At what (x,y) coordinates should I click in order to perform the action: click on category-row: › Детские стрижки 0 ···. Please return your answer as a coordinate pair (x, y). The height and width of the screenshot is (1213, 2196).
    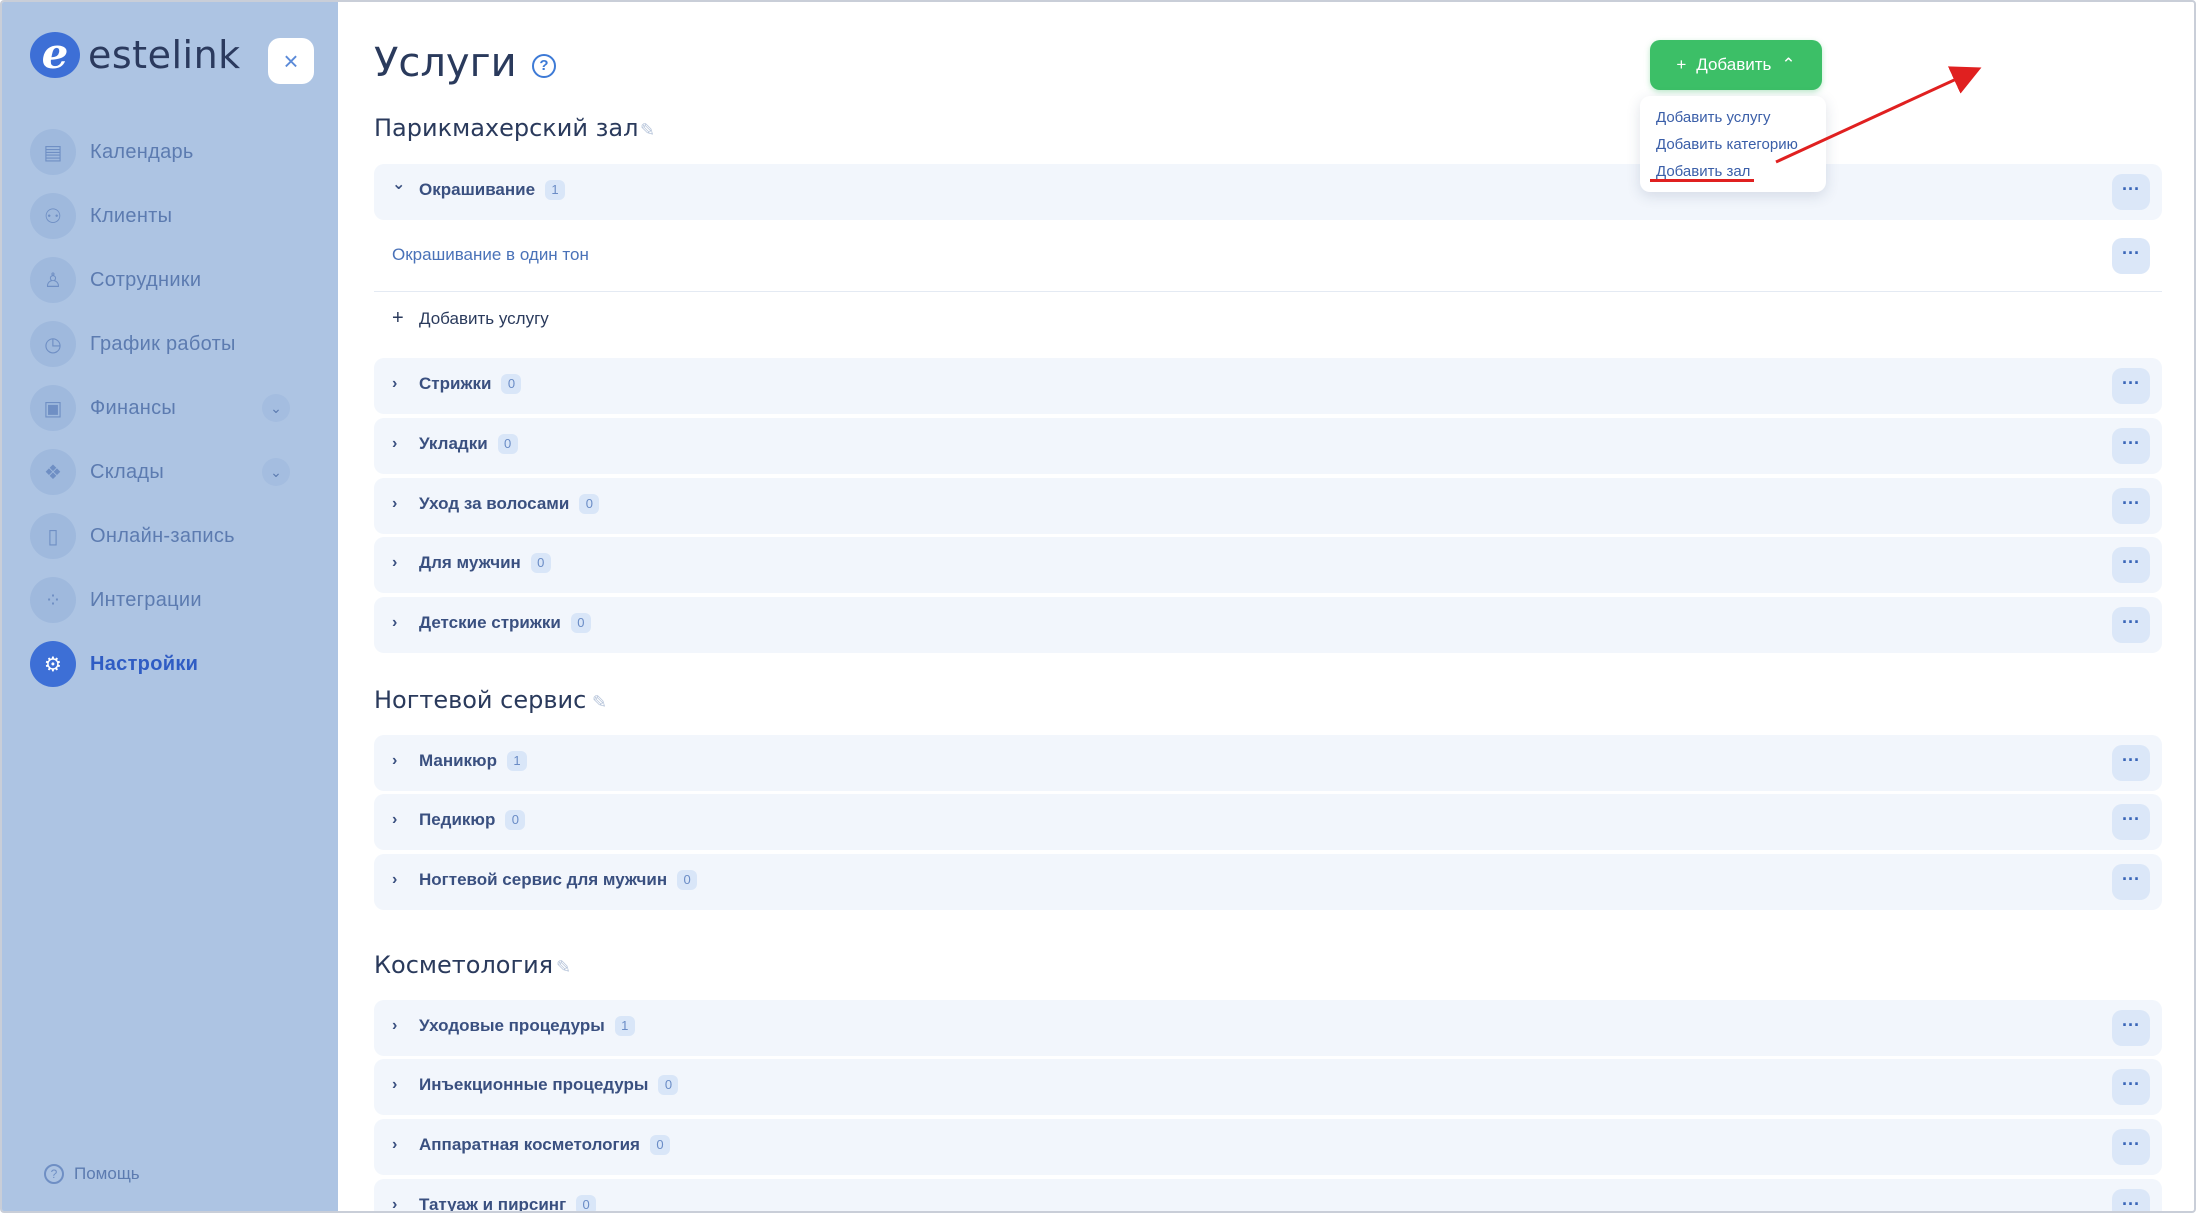
    Looking at the image, I should click on (1268, 625).